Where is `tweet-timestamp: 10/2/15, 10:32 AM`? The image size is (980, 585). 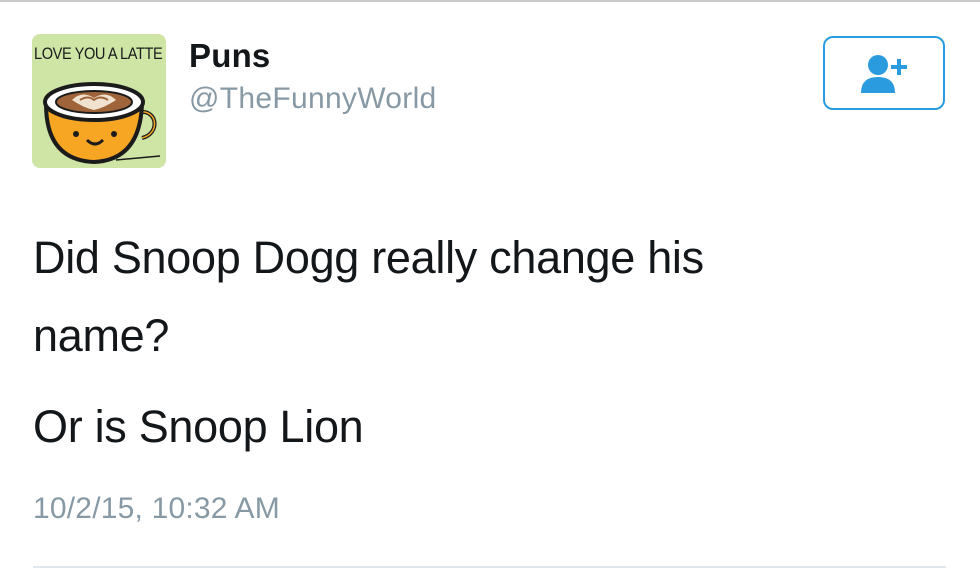 tweet-timestamp: 10/2/15, 10:32 AM is located at coordinates (156, 509).